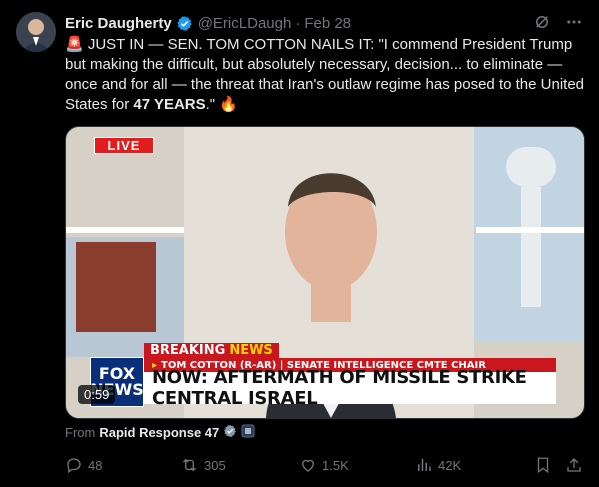 Image resolution: width=599 pixels, height=487 pixels. I want to click on repost-count: 305, so click(215, 465).